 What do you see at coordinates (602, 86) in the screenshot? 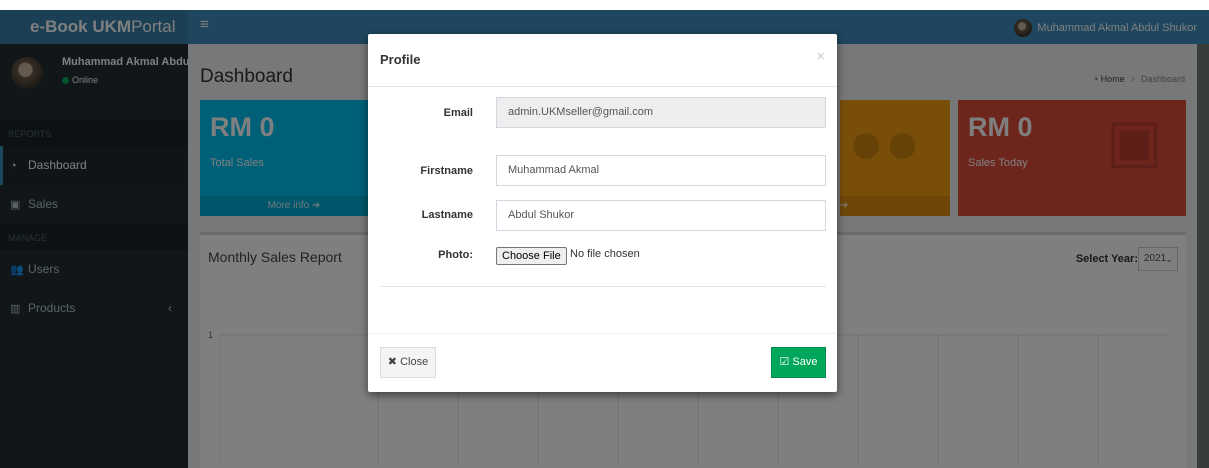
I see `modal-header-divider` at bounding box center [602, 86].